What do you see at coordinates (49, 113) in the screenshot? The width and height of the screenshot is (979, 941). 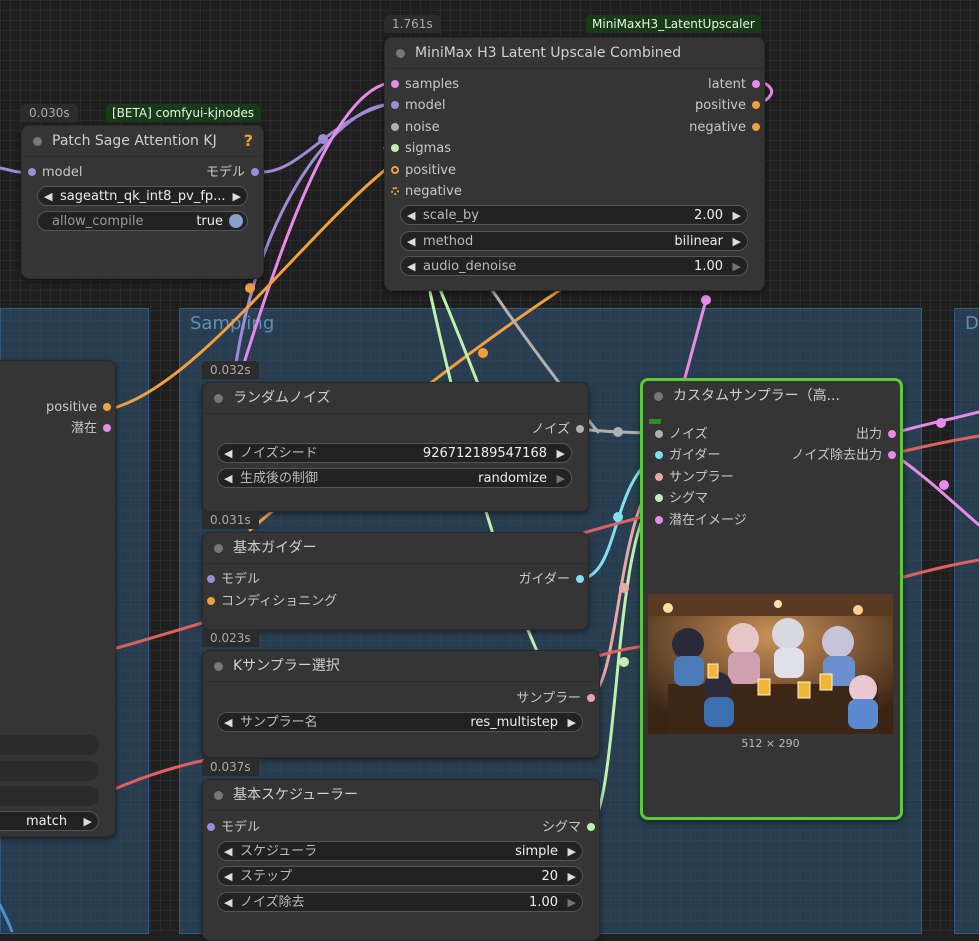 I see `execution-time-badge: 0.030s` at bounding box center [49, 113].